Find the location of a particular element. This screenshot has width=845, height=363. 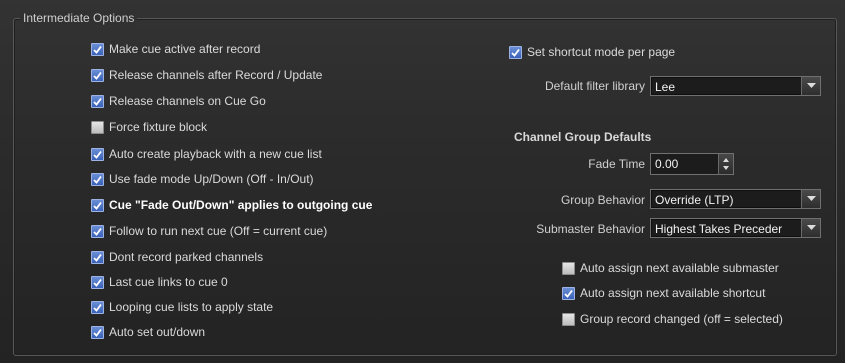

left-option-option-row: Last cue links to cue 0 is located at coordinates (159, 282).